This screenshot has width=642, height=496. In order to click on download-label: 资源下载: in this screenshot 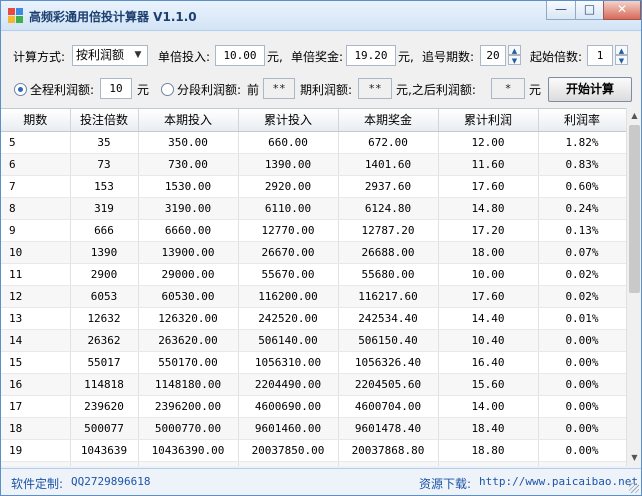, I will do `click(445, 484)`.